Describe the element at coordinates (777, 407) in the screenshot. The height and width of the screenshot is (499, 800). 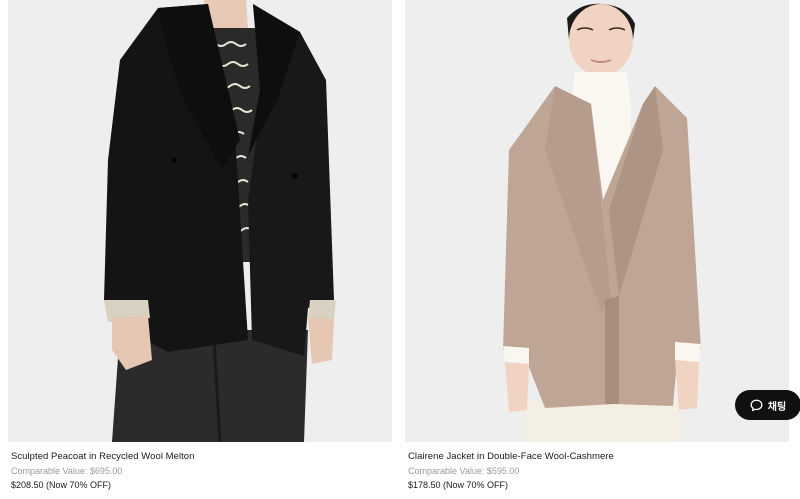
I see `chat-label: 채팅` at that location.